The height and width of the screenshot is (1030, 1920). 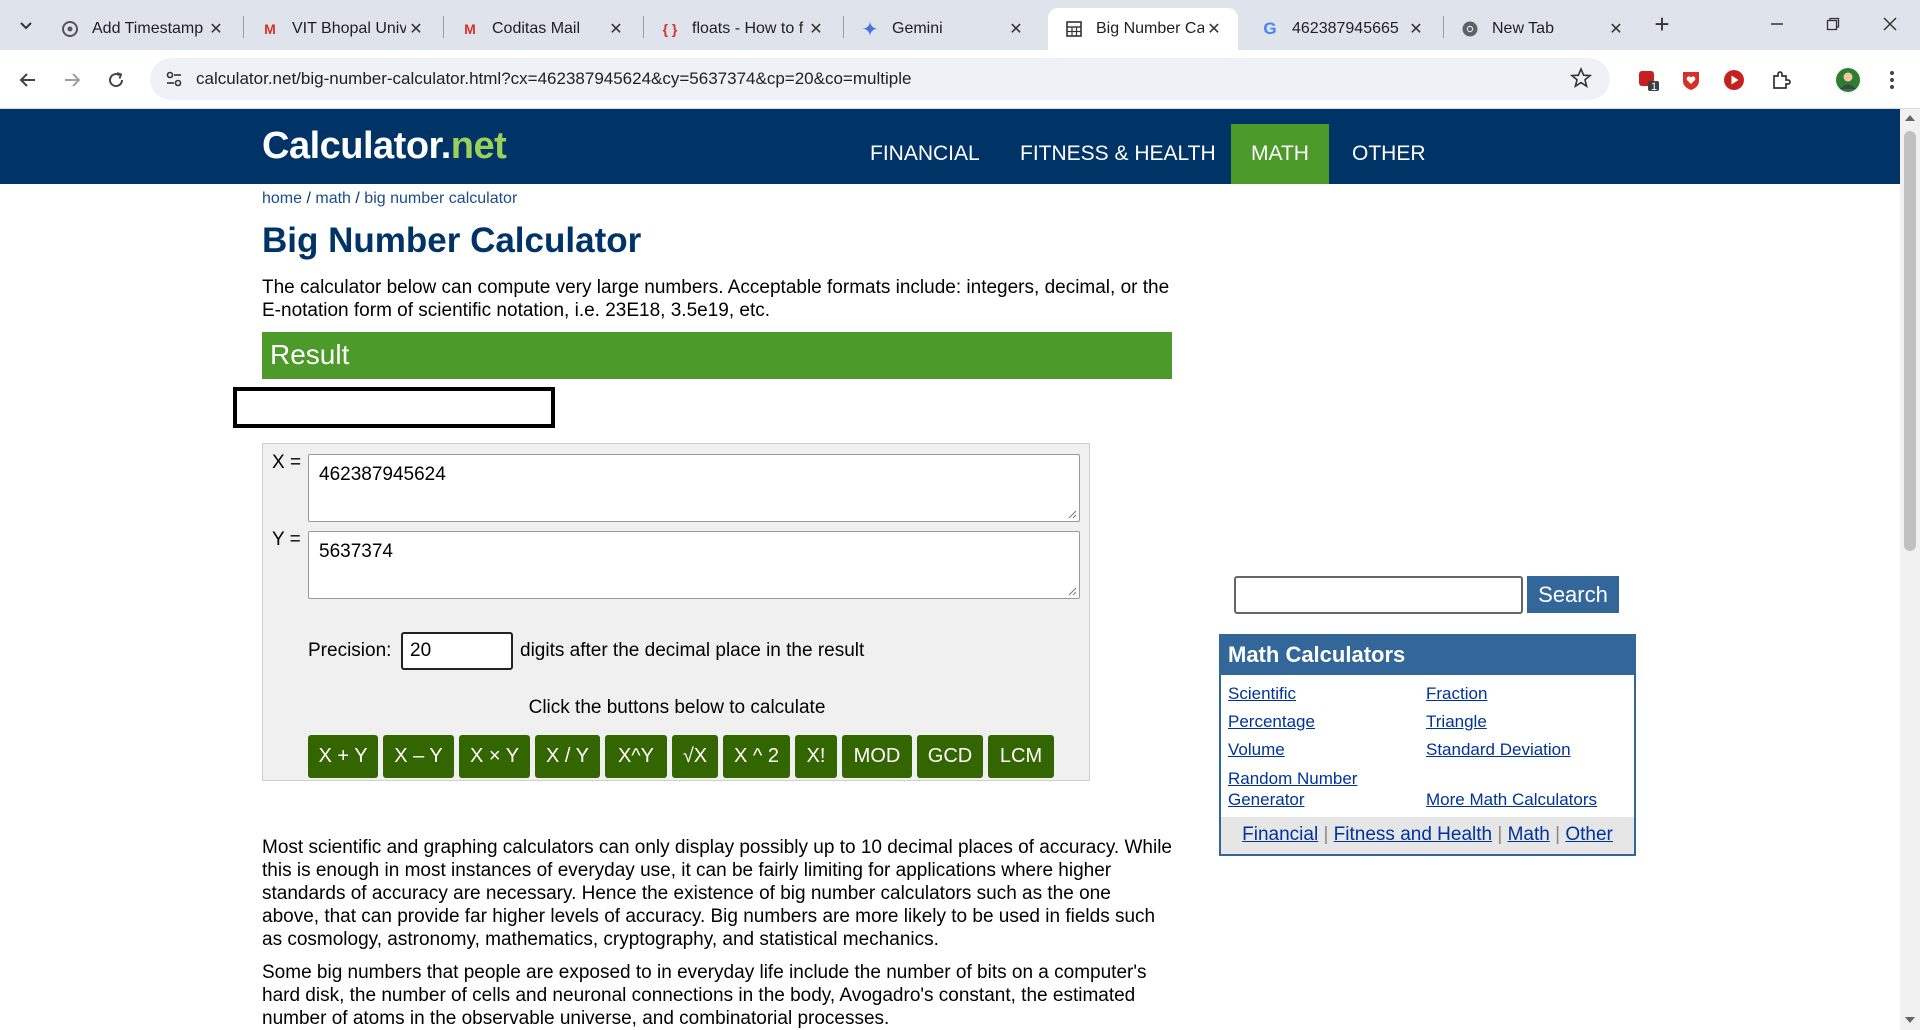 I want to click on site-logo: Calculator.net, so click(x=384, y=146).